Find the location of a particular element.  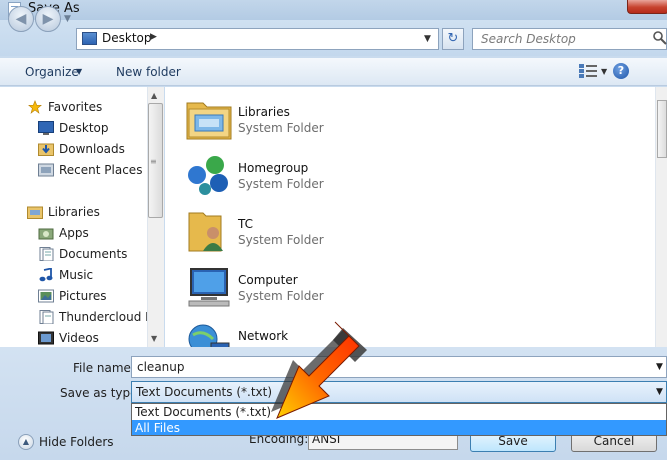

nav-item-desktop: Desktop is located at coordinates (73, 128).